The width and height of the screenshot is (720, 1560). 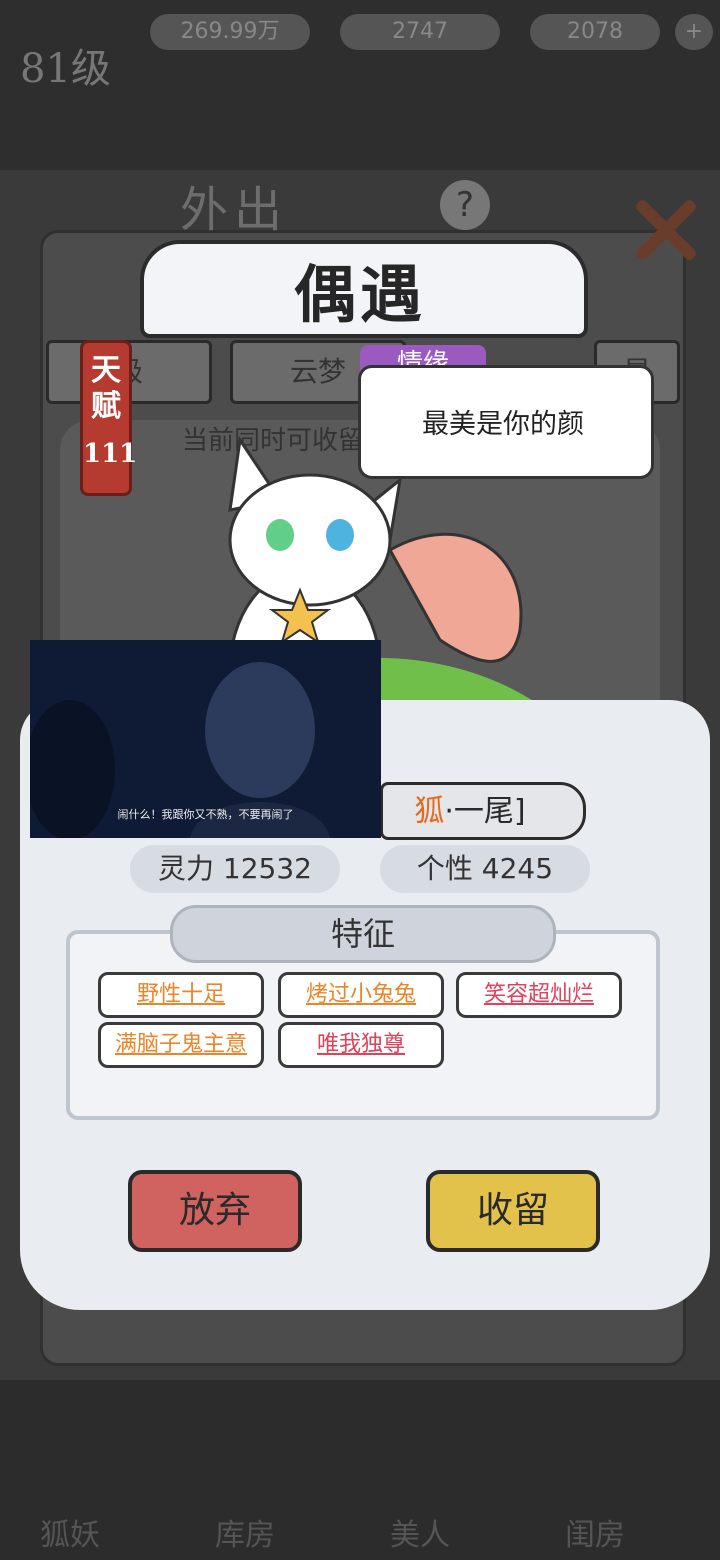 What do you see at coordinates (513, 1211) in the screenshot?
I see `keep-button: 收留` at bounding box center [513, 1211].